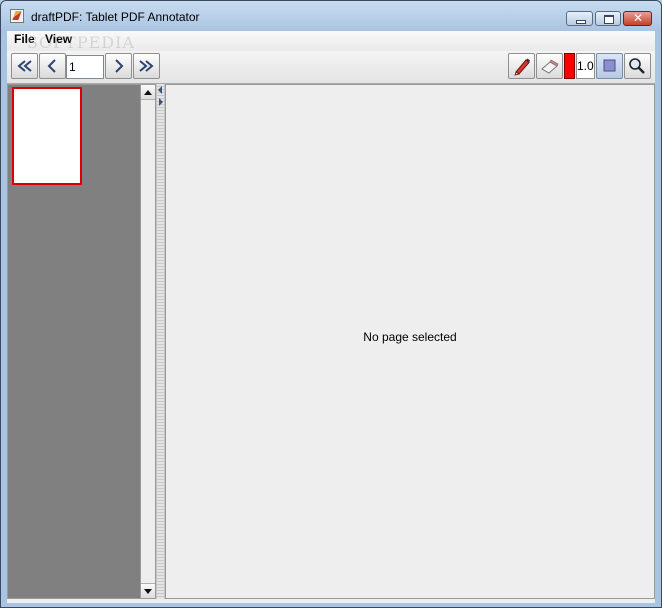 The width and height of the screenshot is (662, 608). What do you see at coordinates (24, 39) in the screenshot?
I see `menu-file: File` at bounding box center [24, 39].